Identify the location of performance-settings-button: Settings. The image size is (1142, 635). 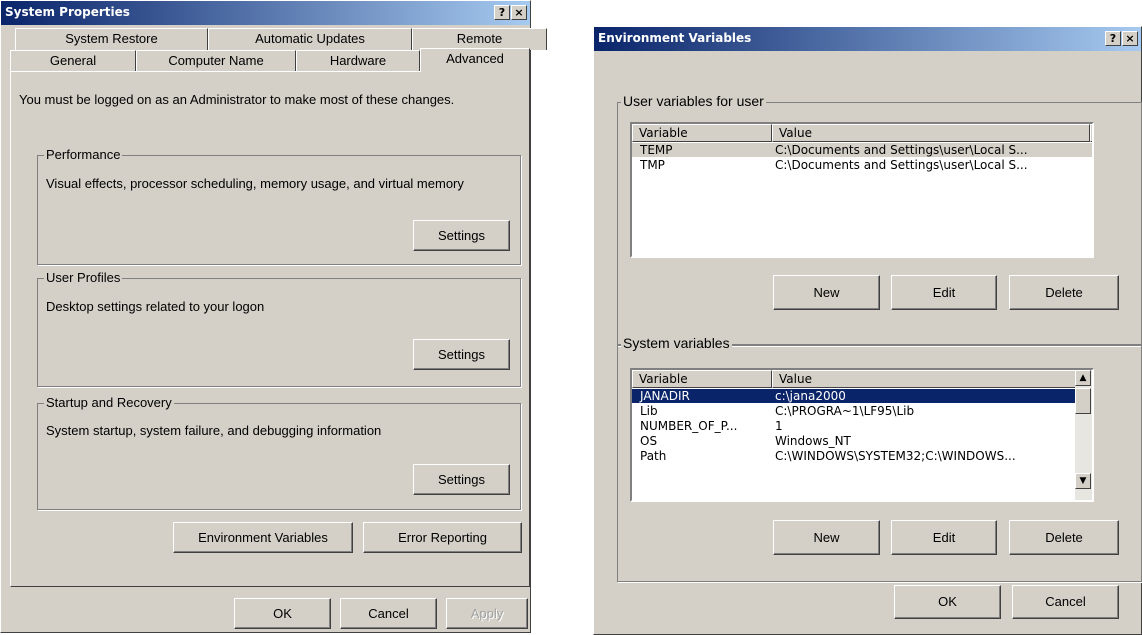
(461, 235).